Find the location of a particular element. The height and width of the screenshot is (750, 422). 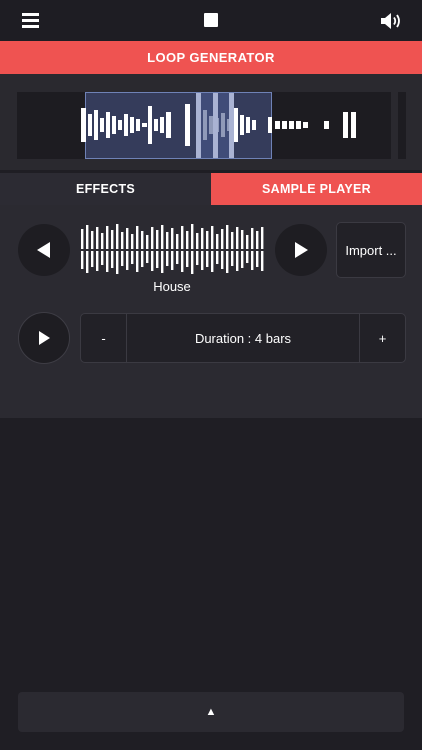

next-sample-button is located at coordinates (301, 250).